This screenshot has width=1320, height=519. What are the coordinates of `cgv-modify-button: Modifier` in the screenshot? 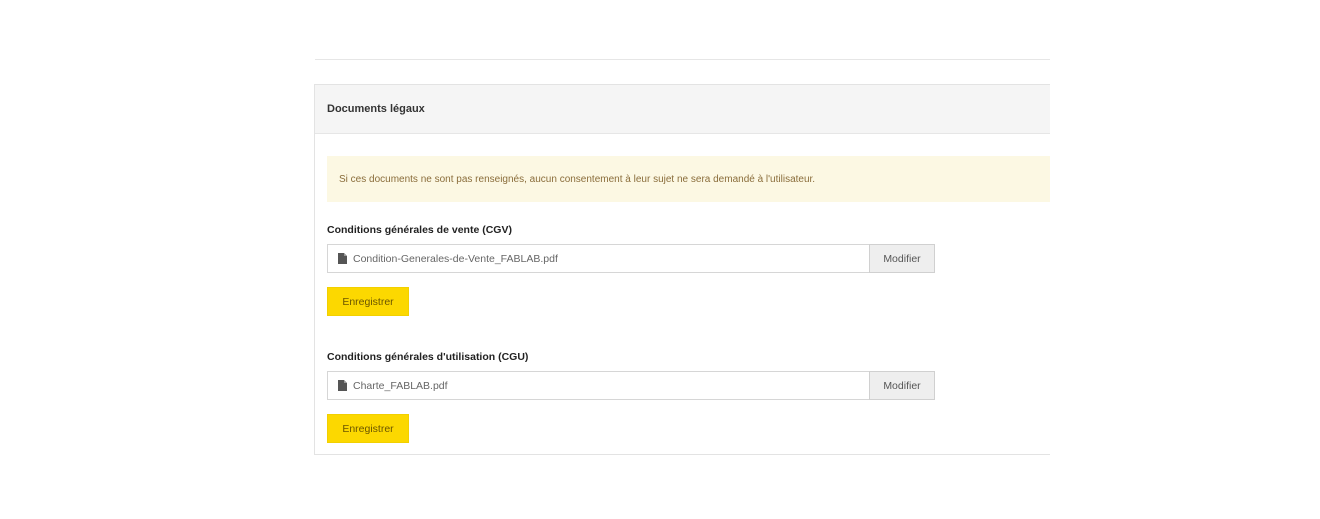 It's located at (902, 258).